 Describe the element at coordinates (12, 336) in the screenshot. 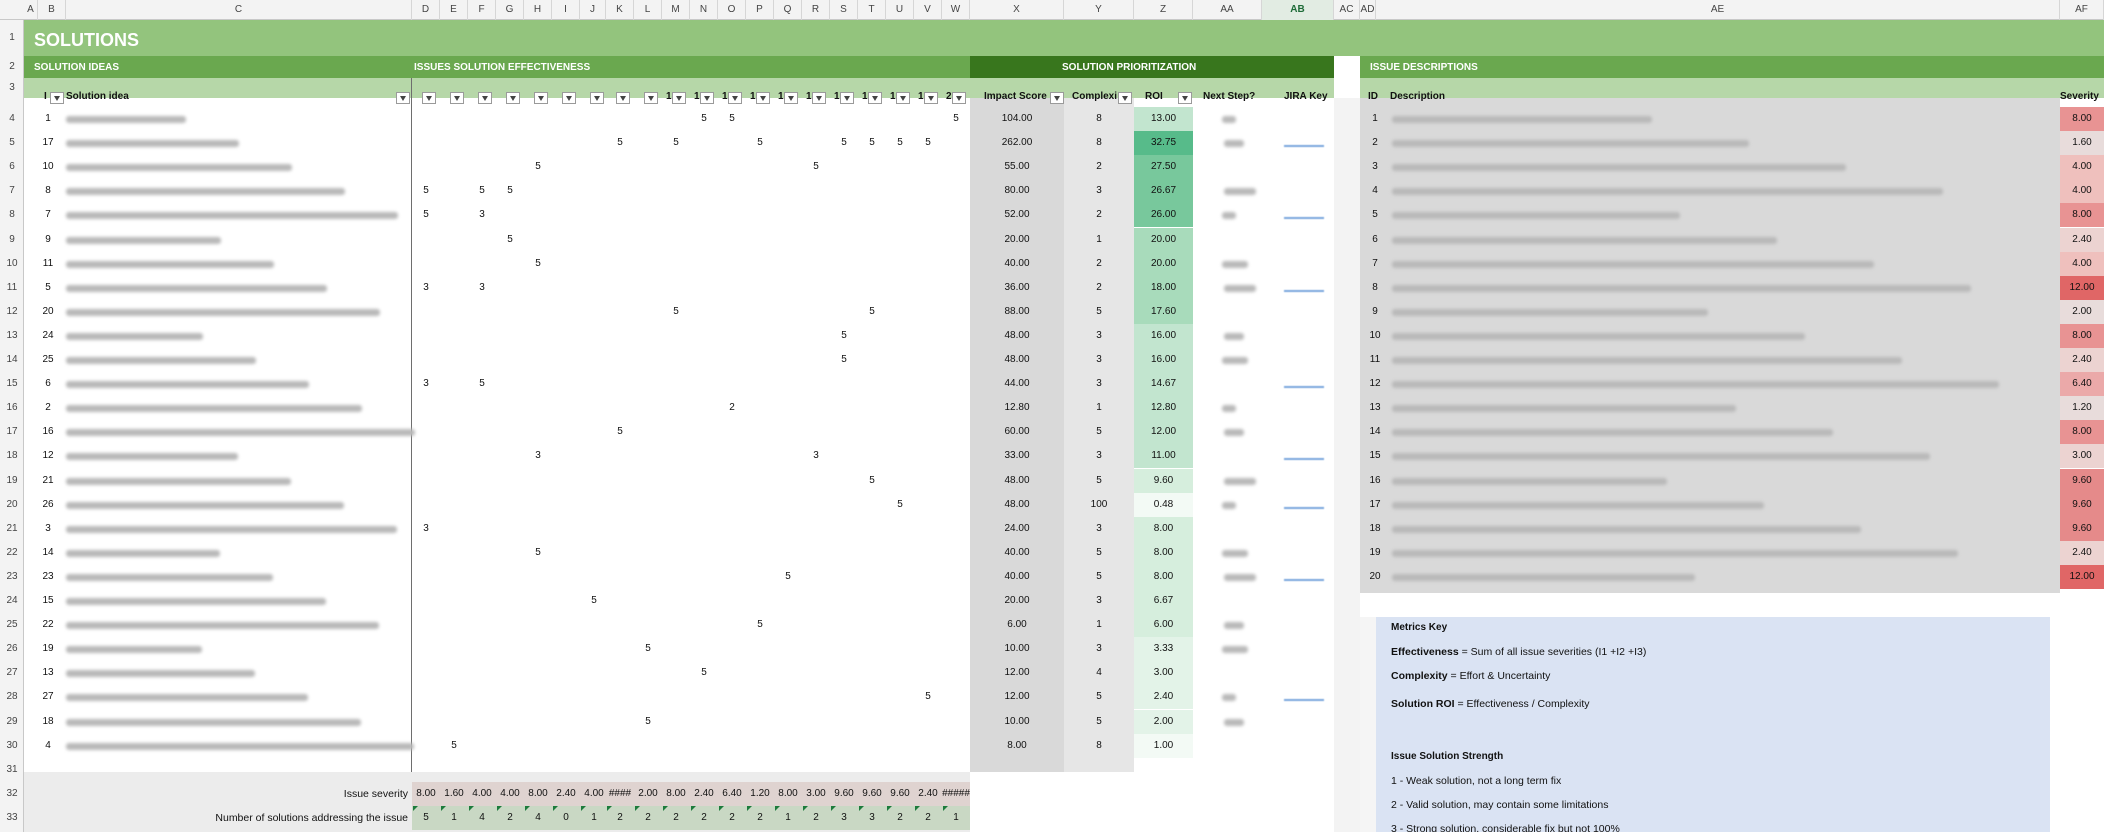

I see `row-header-13: 13` at that location.